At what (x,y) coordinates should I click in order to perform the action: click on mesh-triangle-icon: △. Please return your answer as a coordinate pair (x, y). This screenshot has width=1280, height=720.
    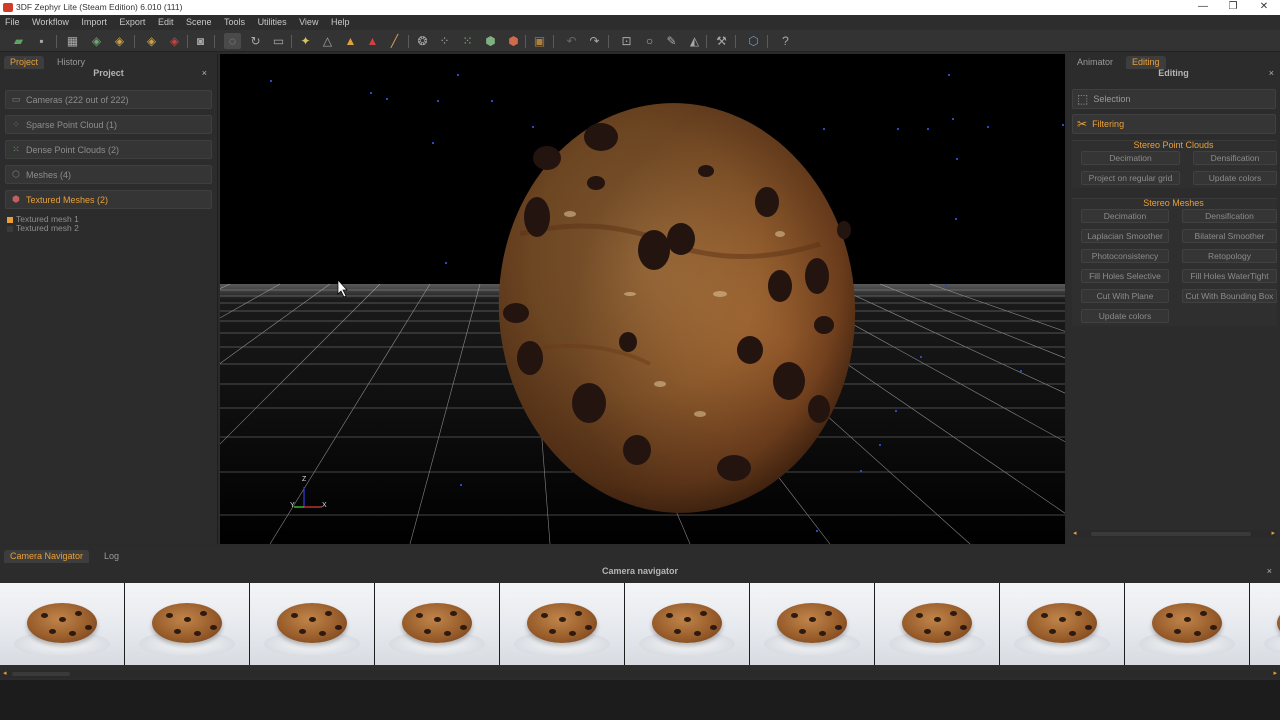
    Looking at the image, I should click on (327, 41).